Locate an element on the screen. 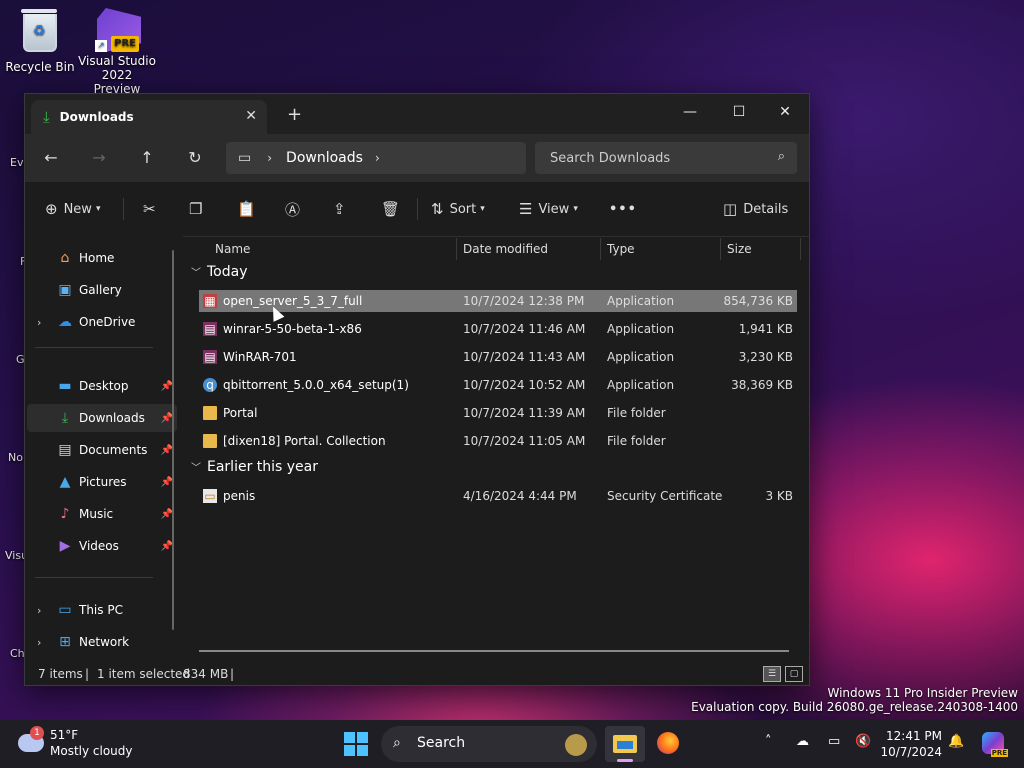 Image resolution: width=1024 pixels, height=768 pixels. new-tab-button: + is located at coordinates (294, 114).